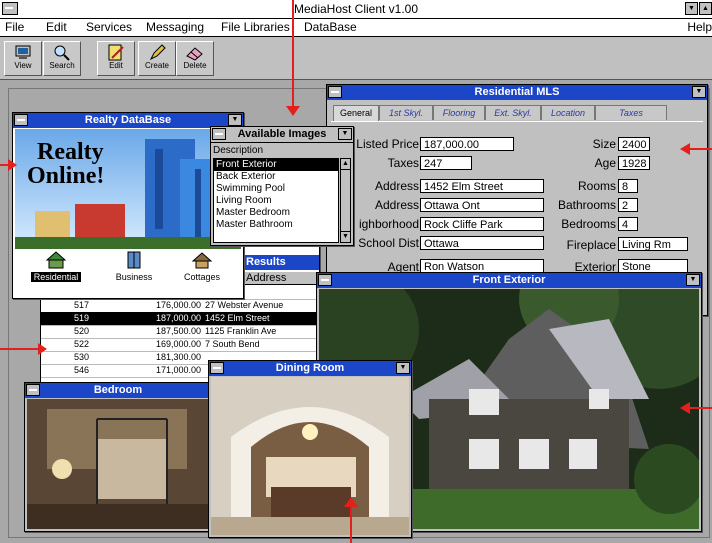 The image size is (712, 543). Describe the element at coordinates (345, 134) in the screenshot. I see `available-images-minimize-button: ▼` at that location.